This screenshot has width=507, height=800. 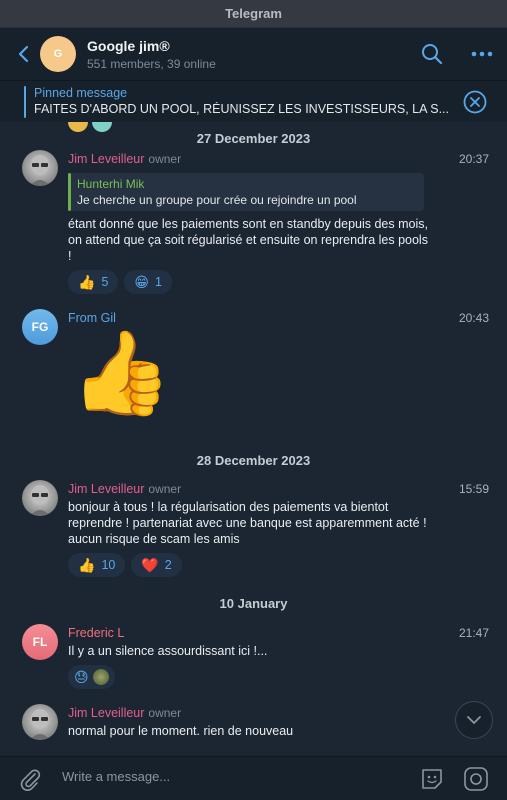 I want to click on date-separator: 27 December 2023, so click(x=253, y=138).